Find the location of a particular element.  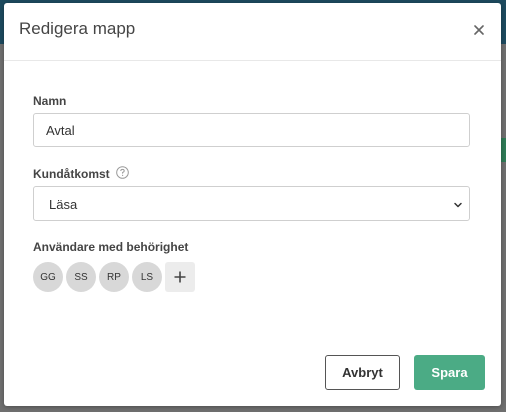

user-avatar: SS is located at coordinates (81, 277).